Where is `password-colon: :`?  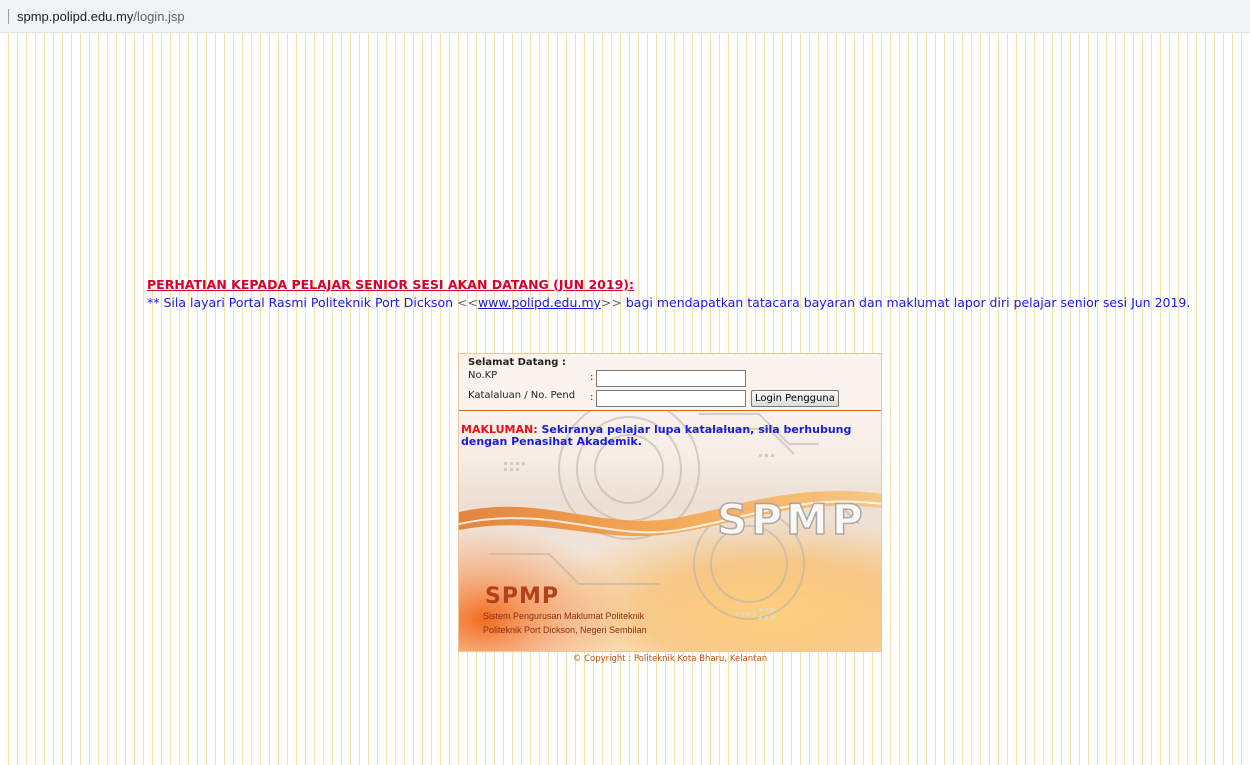 password-colon: : is located at coordinates (592, 397).